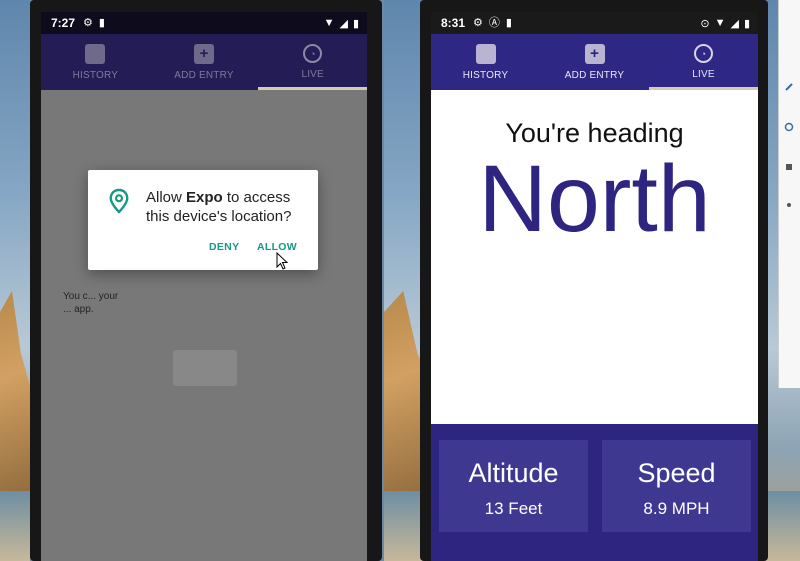 The image size is (800, 561). I want to click on permission-message: You c... your ... app., so click(91, 303).